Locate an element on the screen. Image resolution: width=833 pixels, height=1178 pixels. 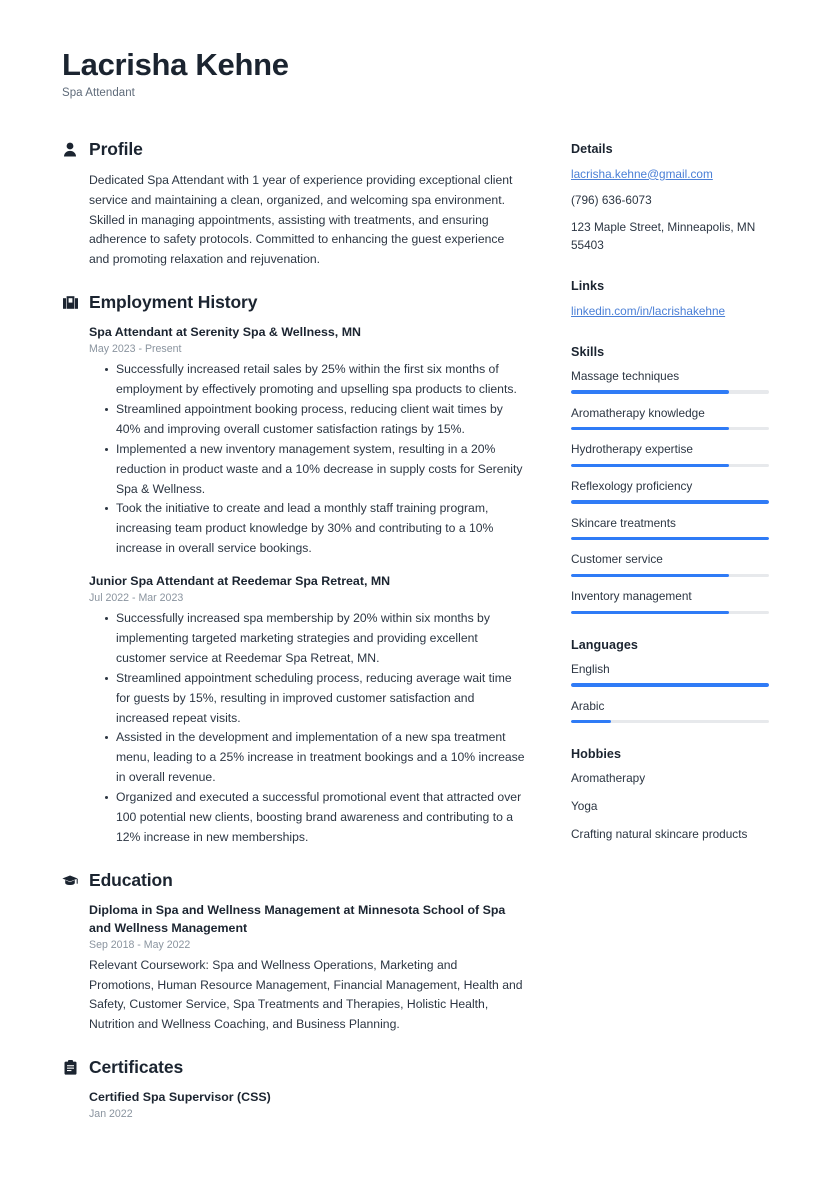
person-icon is located at coordinates (70, 149).